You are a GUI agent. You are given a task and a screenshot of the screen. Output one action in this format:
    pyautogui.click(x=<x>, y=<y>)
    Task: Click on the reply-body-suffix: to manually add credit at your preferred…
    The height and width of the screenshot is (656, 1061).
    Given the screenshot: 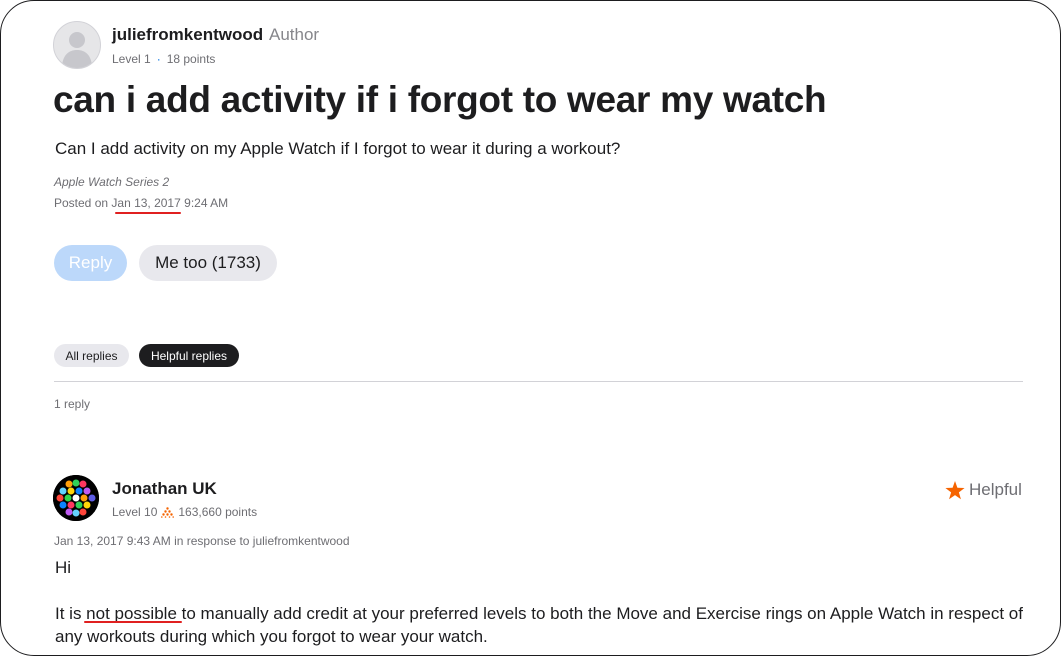 What is the action you would take?
    pyautogui.click(x=539, y=625)
    